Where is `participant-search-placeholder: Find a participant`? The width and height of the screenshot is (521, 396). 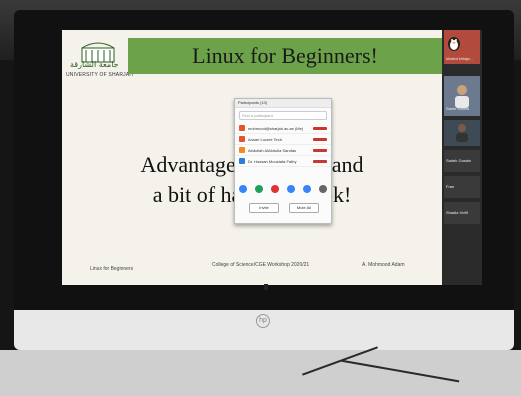
participant-search-placeholder: Find a participant is located at coordinates (257, 115).